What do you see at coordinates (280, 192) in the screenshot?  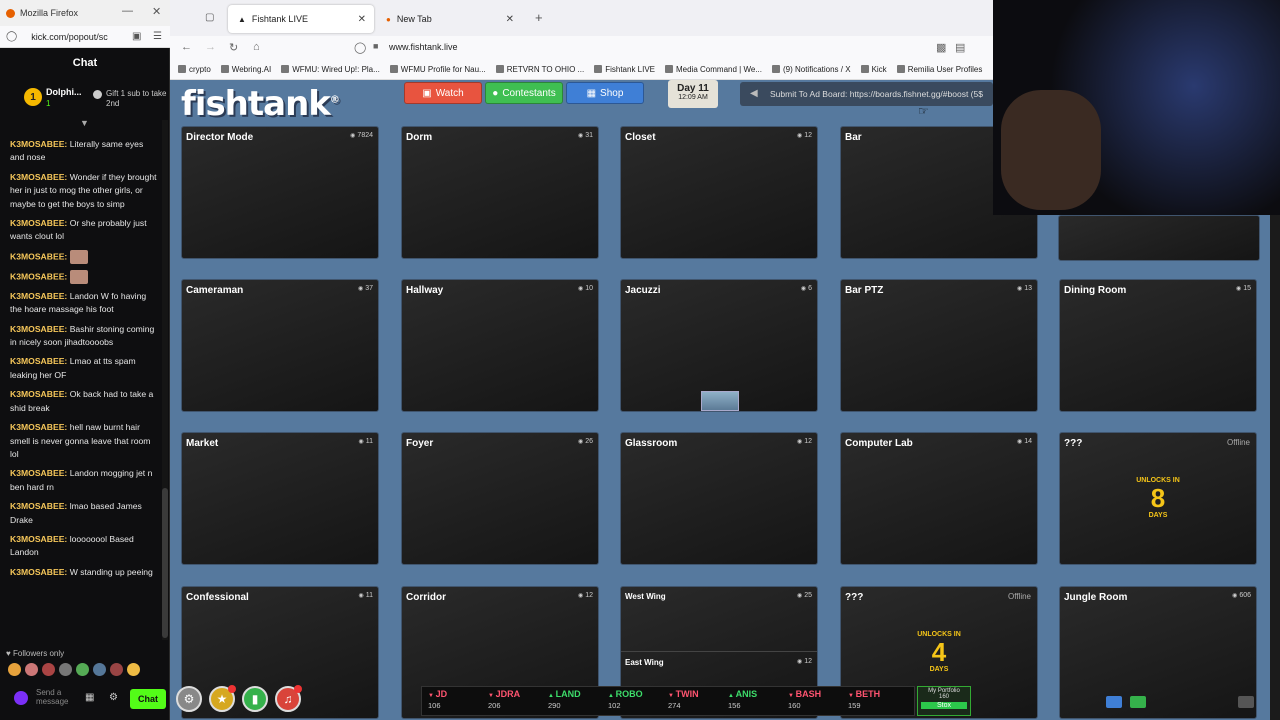 I see `camera-director-mode: Director Mode 7824` at bounding box center [280, 192].